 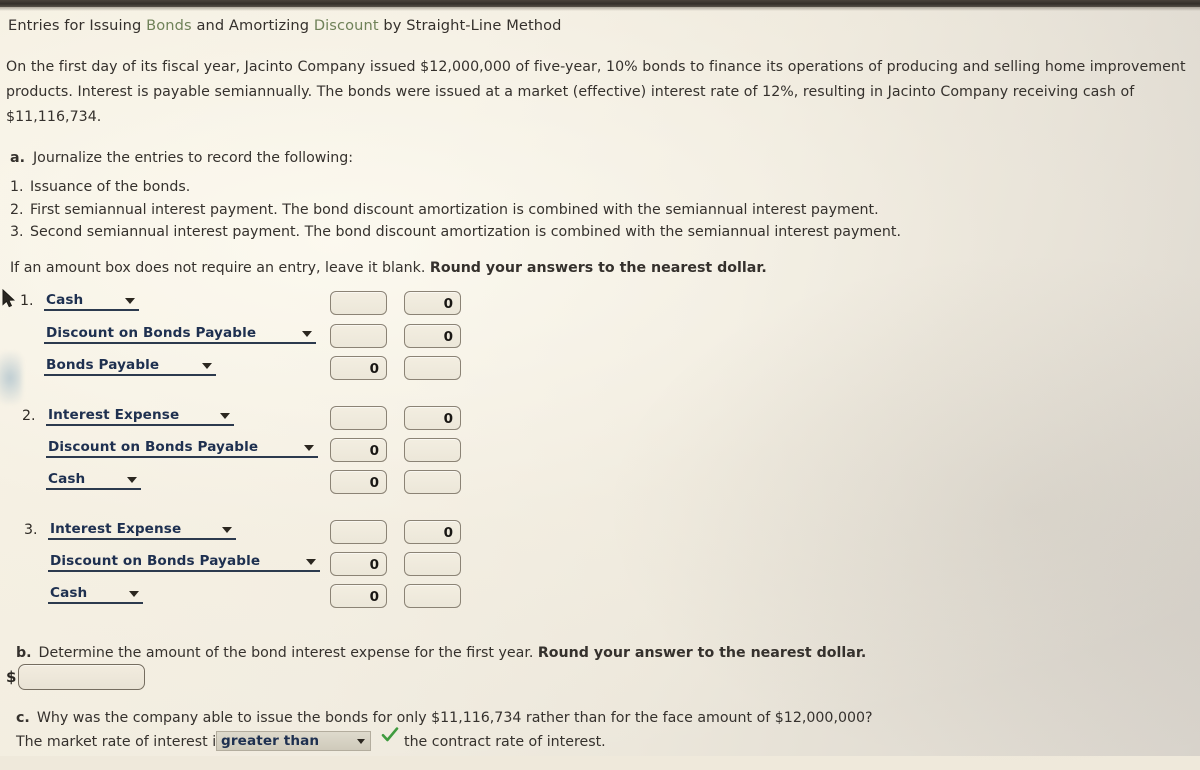 I want to click on part-c-marker: c., so click(x=23, y=718).